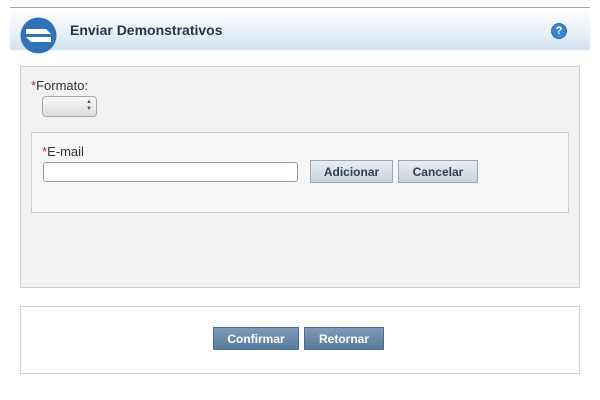 This screenshot has height=400, width=600. Describe the element at coordinates (38, 35) in the screenshot. I see `app-logo-icon` at that location.